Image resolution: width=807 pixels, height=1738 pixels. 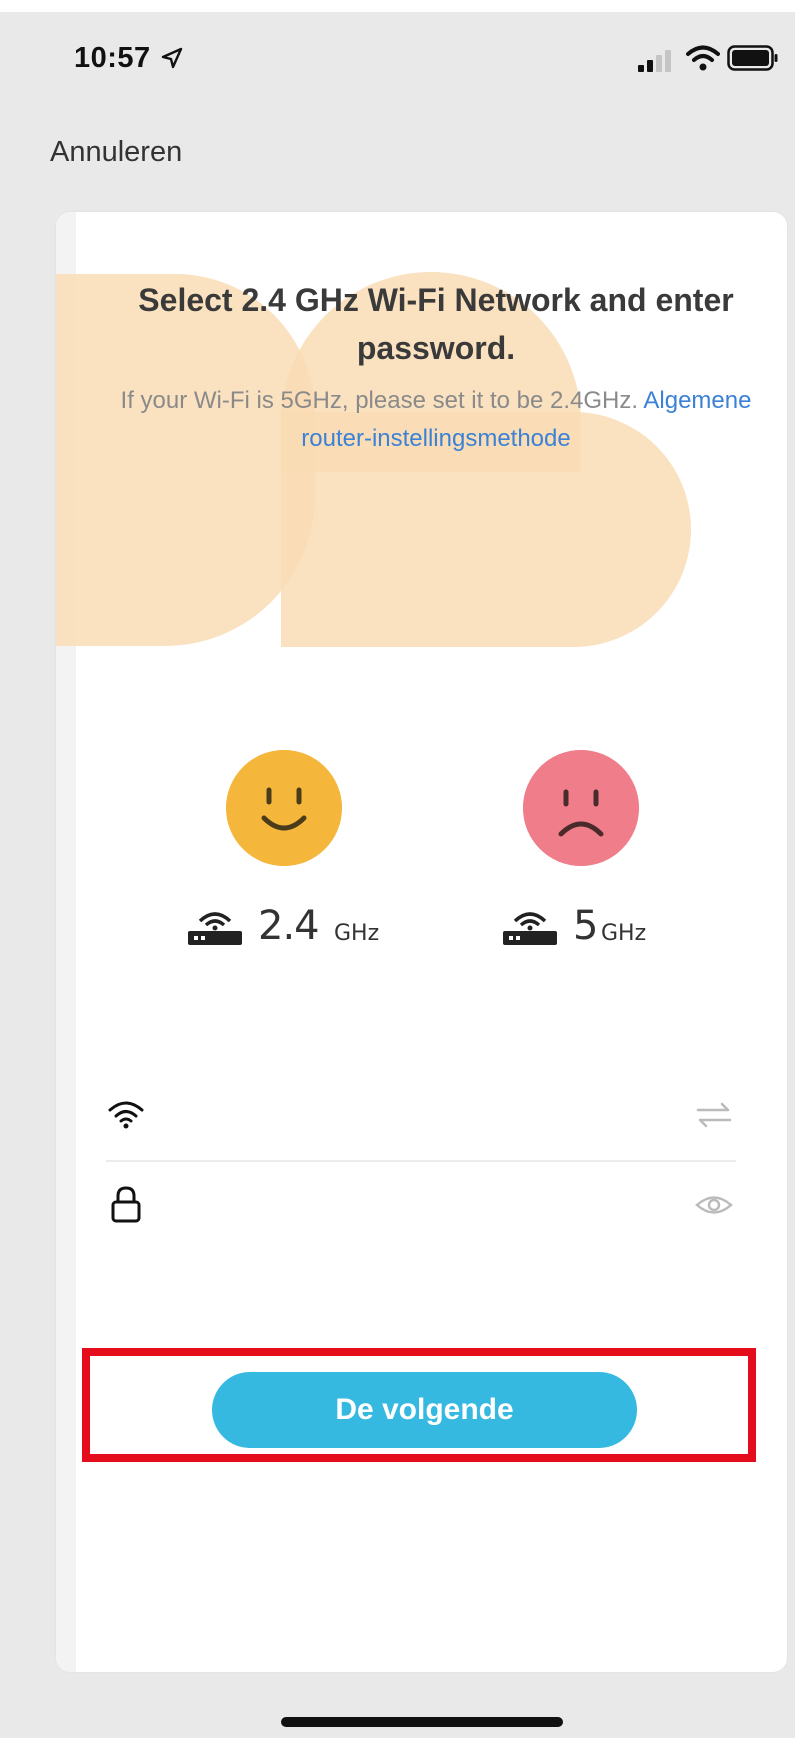 What do you see at coordinates (585, 926) in the screenshot?
I see `band-5-number: 5` at bounding box center [585, 926].